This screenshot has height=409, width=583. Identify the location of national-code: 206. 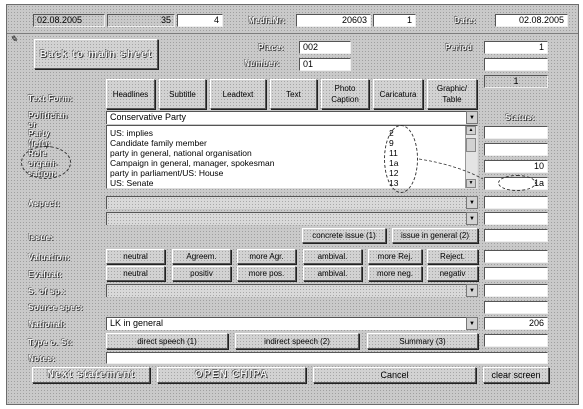
(516, 323).